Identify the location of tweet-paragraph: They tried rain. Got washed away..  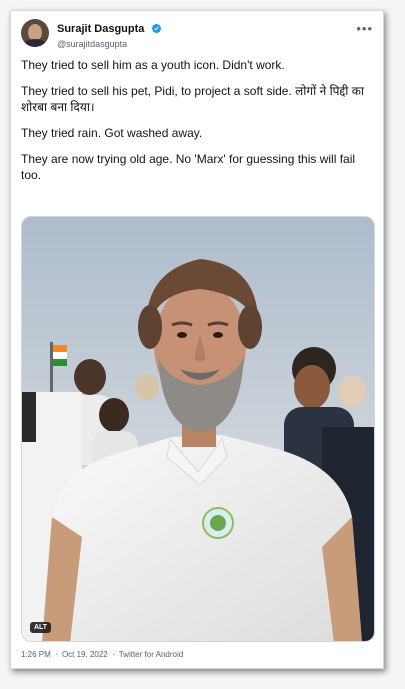
(112, 133).